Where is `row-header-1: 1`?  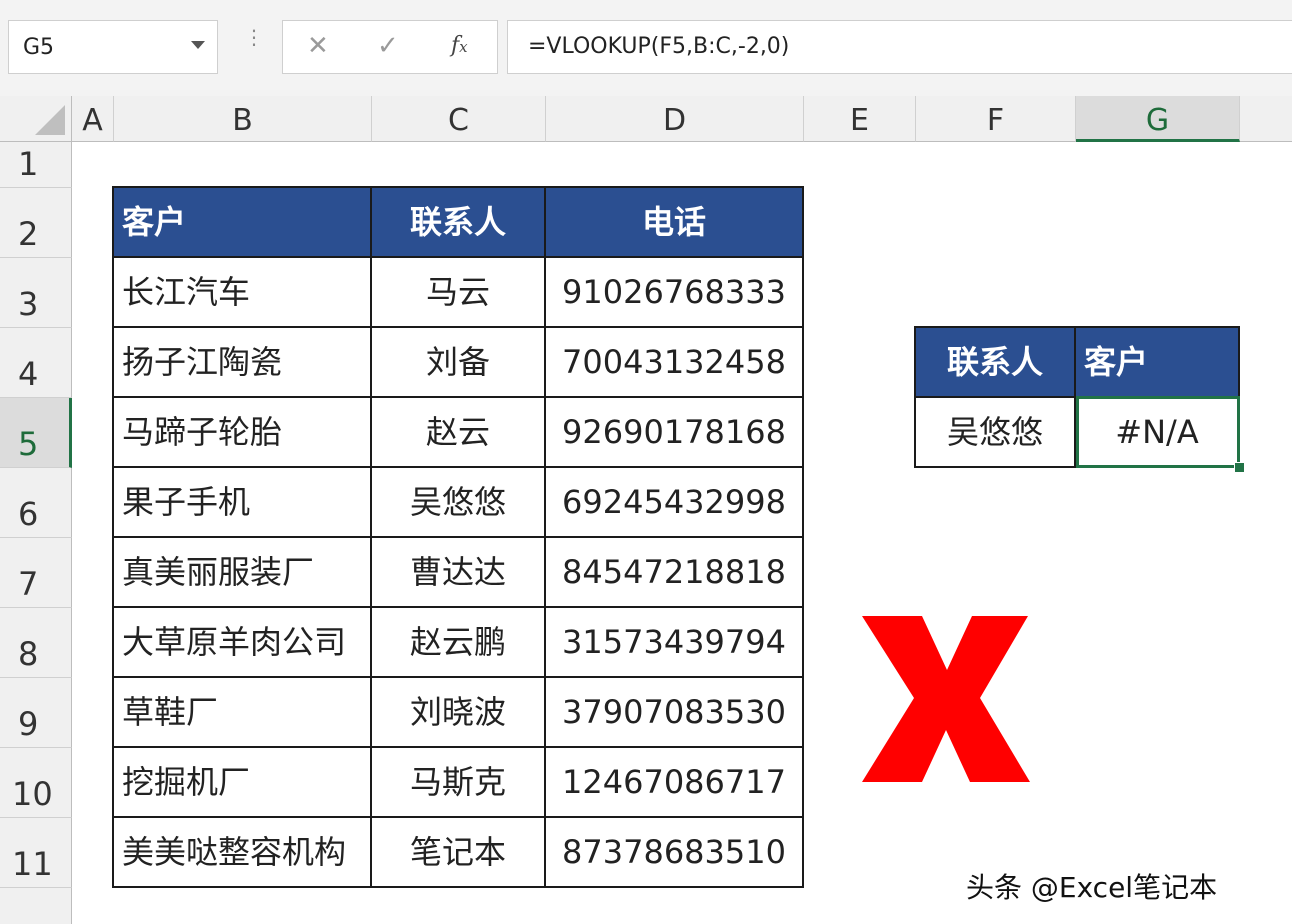 row-header-1: 1 is located at coordinates (36, 165).